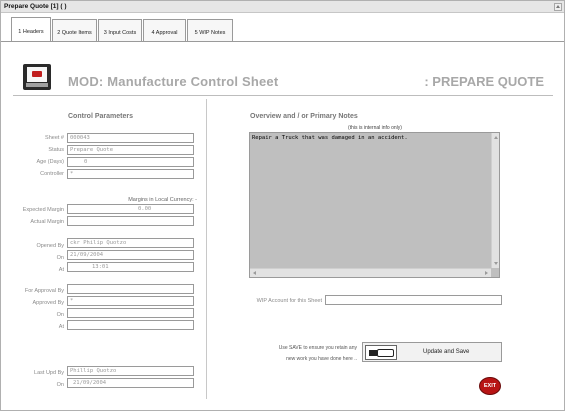 Image resolution: width=565 pixels, height=411 pixels. I want to click on update-and-save-label: Update and Save, so click(446, 352).